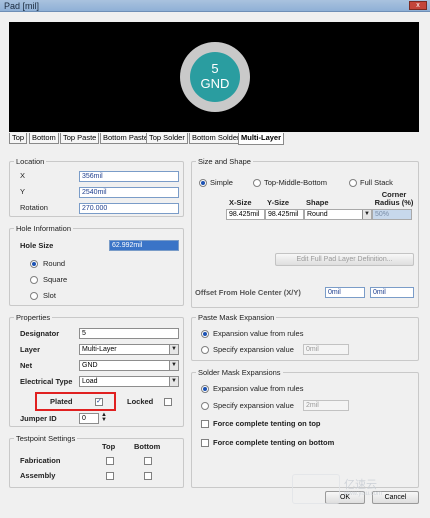  What do you see at coordinates (338, 214) in the screenshot?
I see `shape-select: Round ▼` at bounding box center [338, 214].